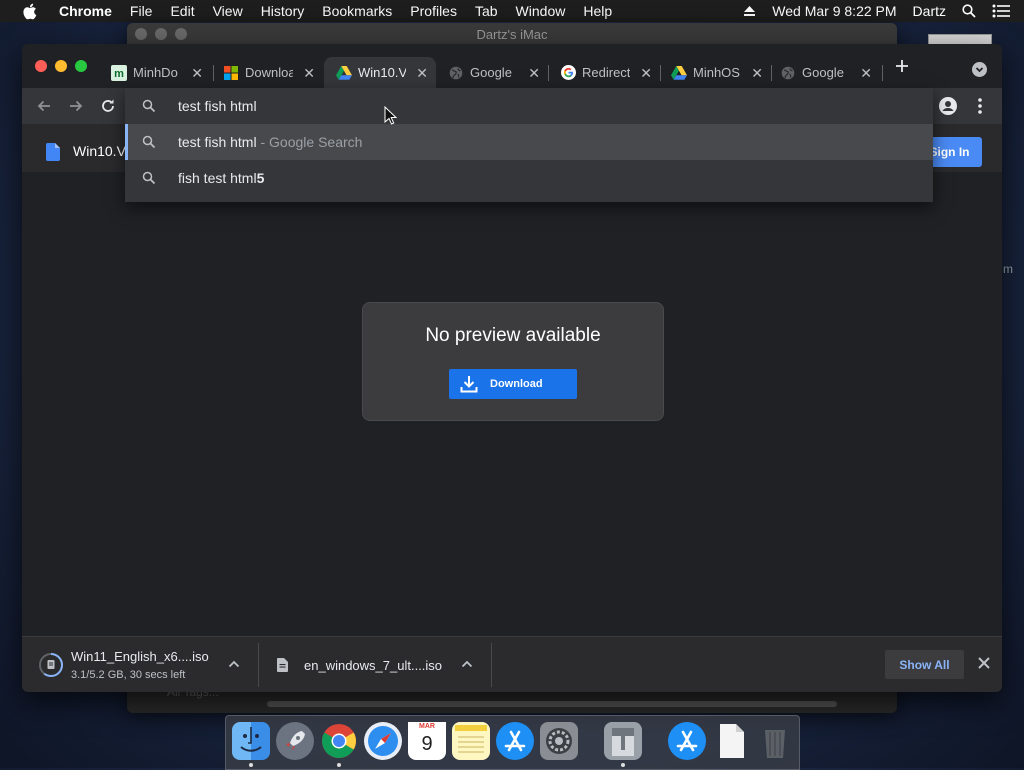 The width and height of the screenshot is (1024, 770). What do you see at coordinates (141, 11) in the screenshot?
I see `menu-file: File` at bounding box center [141, 11].